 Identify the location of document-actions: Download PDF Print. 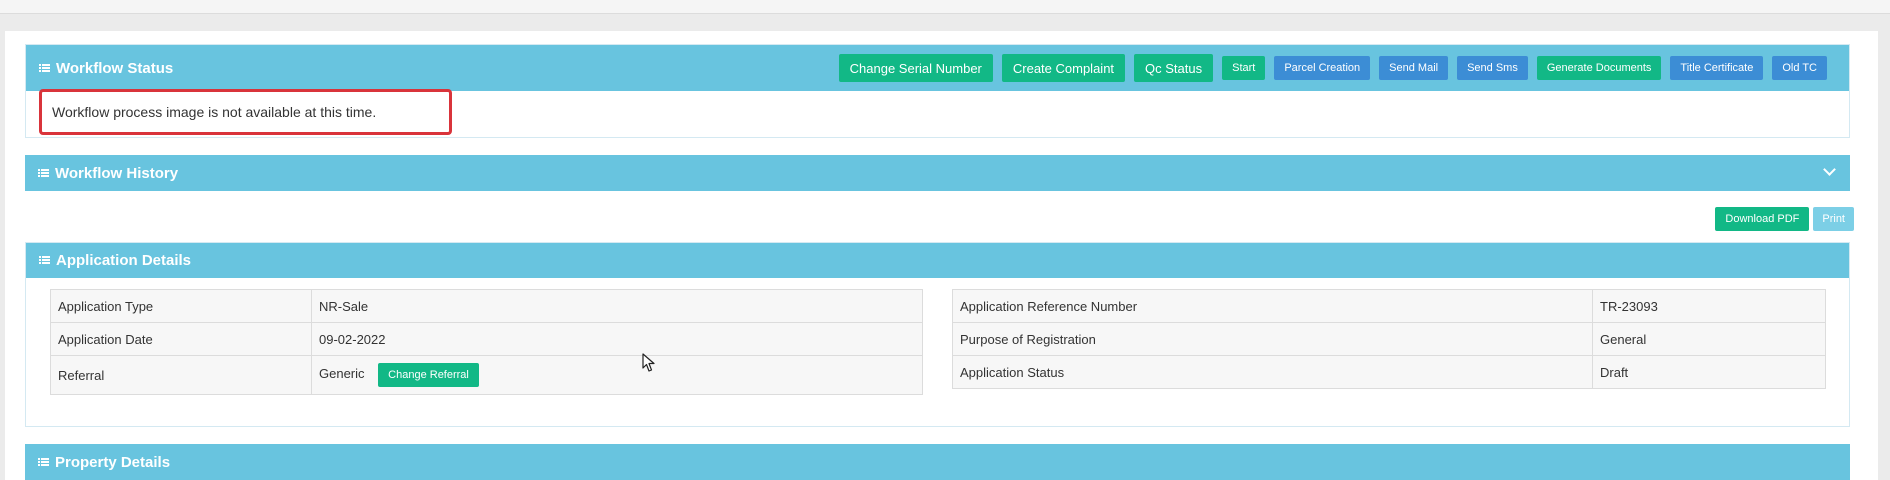
(1784, 219).